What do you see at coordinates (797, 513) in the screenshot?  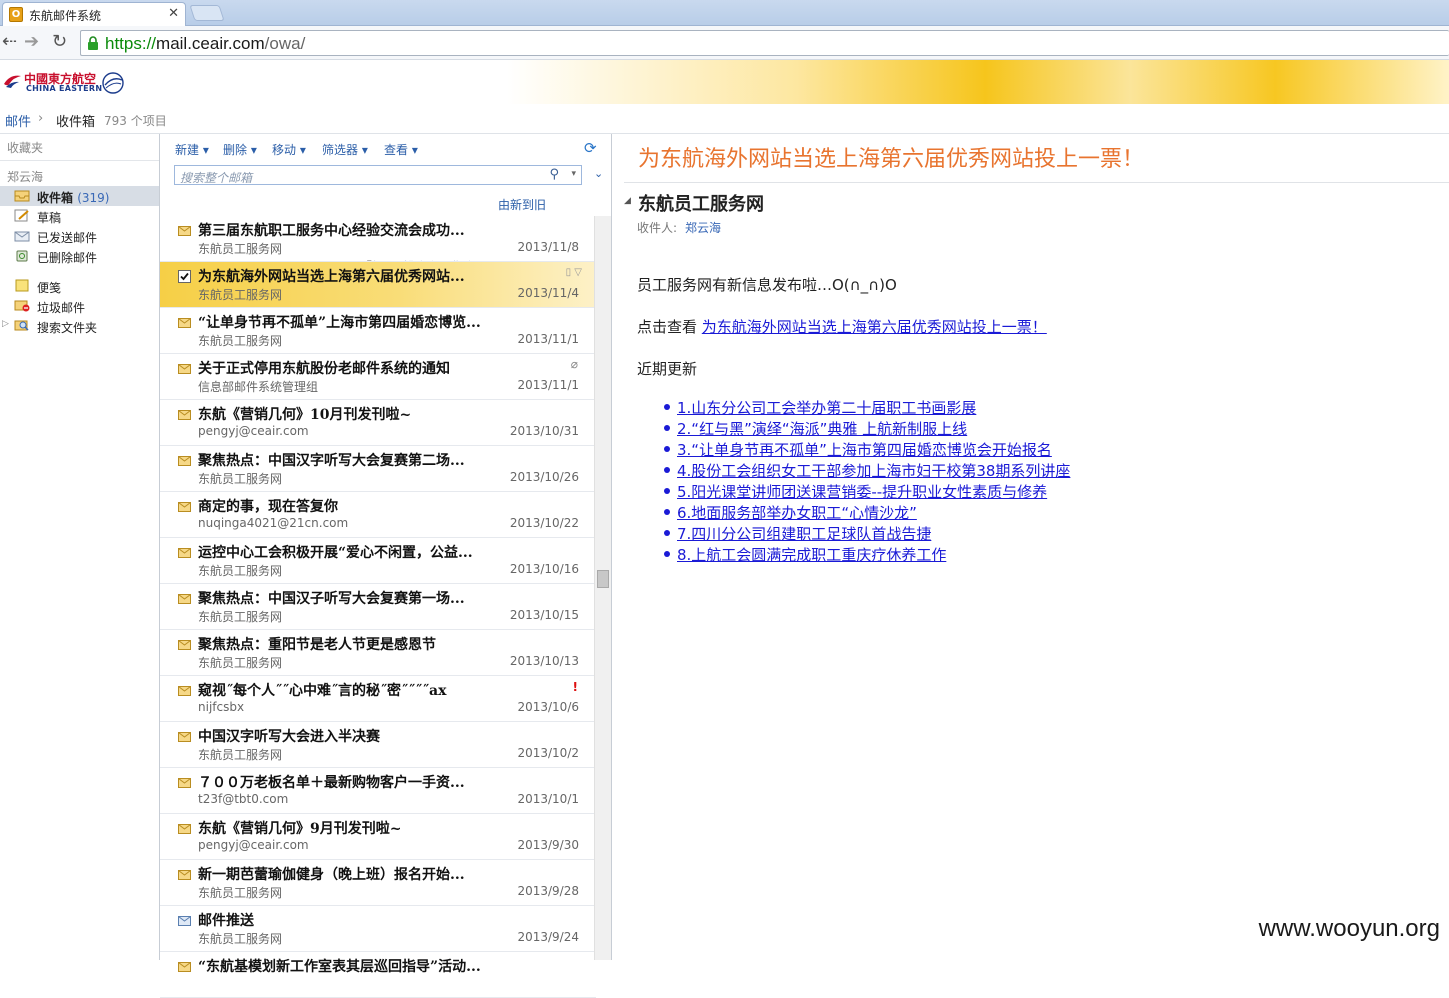 I see `update-link: 6.地面服务部举办女职工“心情沙龙”` at bounding box center [797, 513].